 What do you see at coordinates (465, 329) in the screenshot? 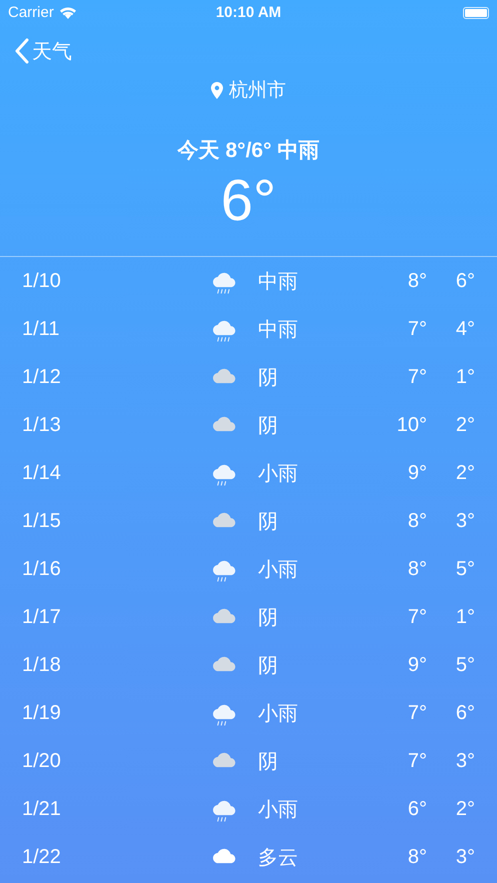
I see `low-temperature: 4°` at bounding box center [465, 329].